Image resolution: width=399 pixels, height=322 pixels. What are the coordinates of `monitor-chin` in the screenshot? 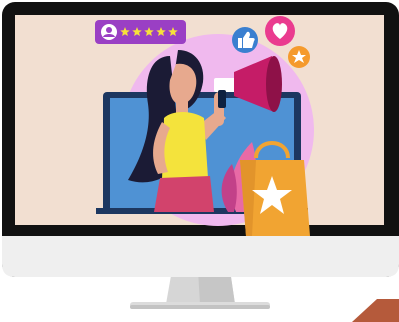 It's located at (200, 256).